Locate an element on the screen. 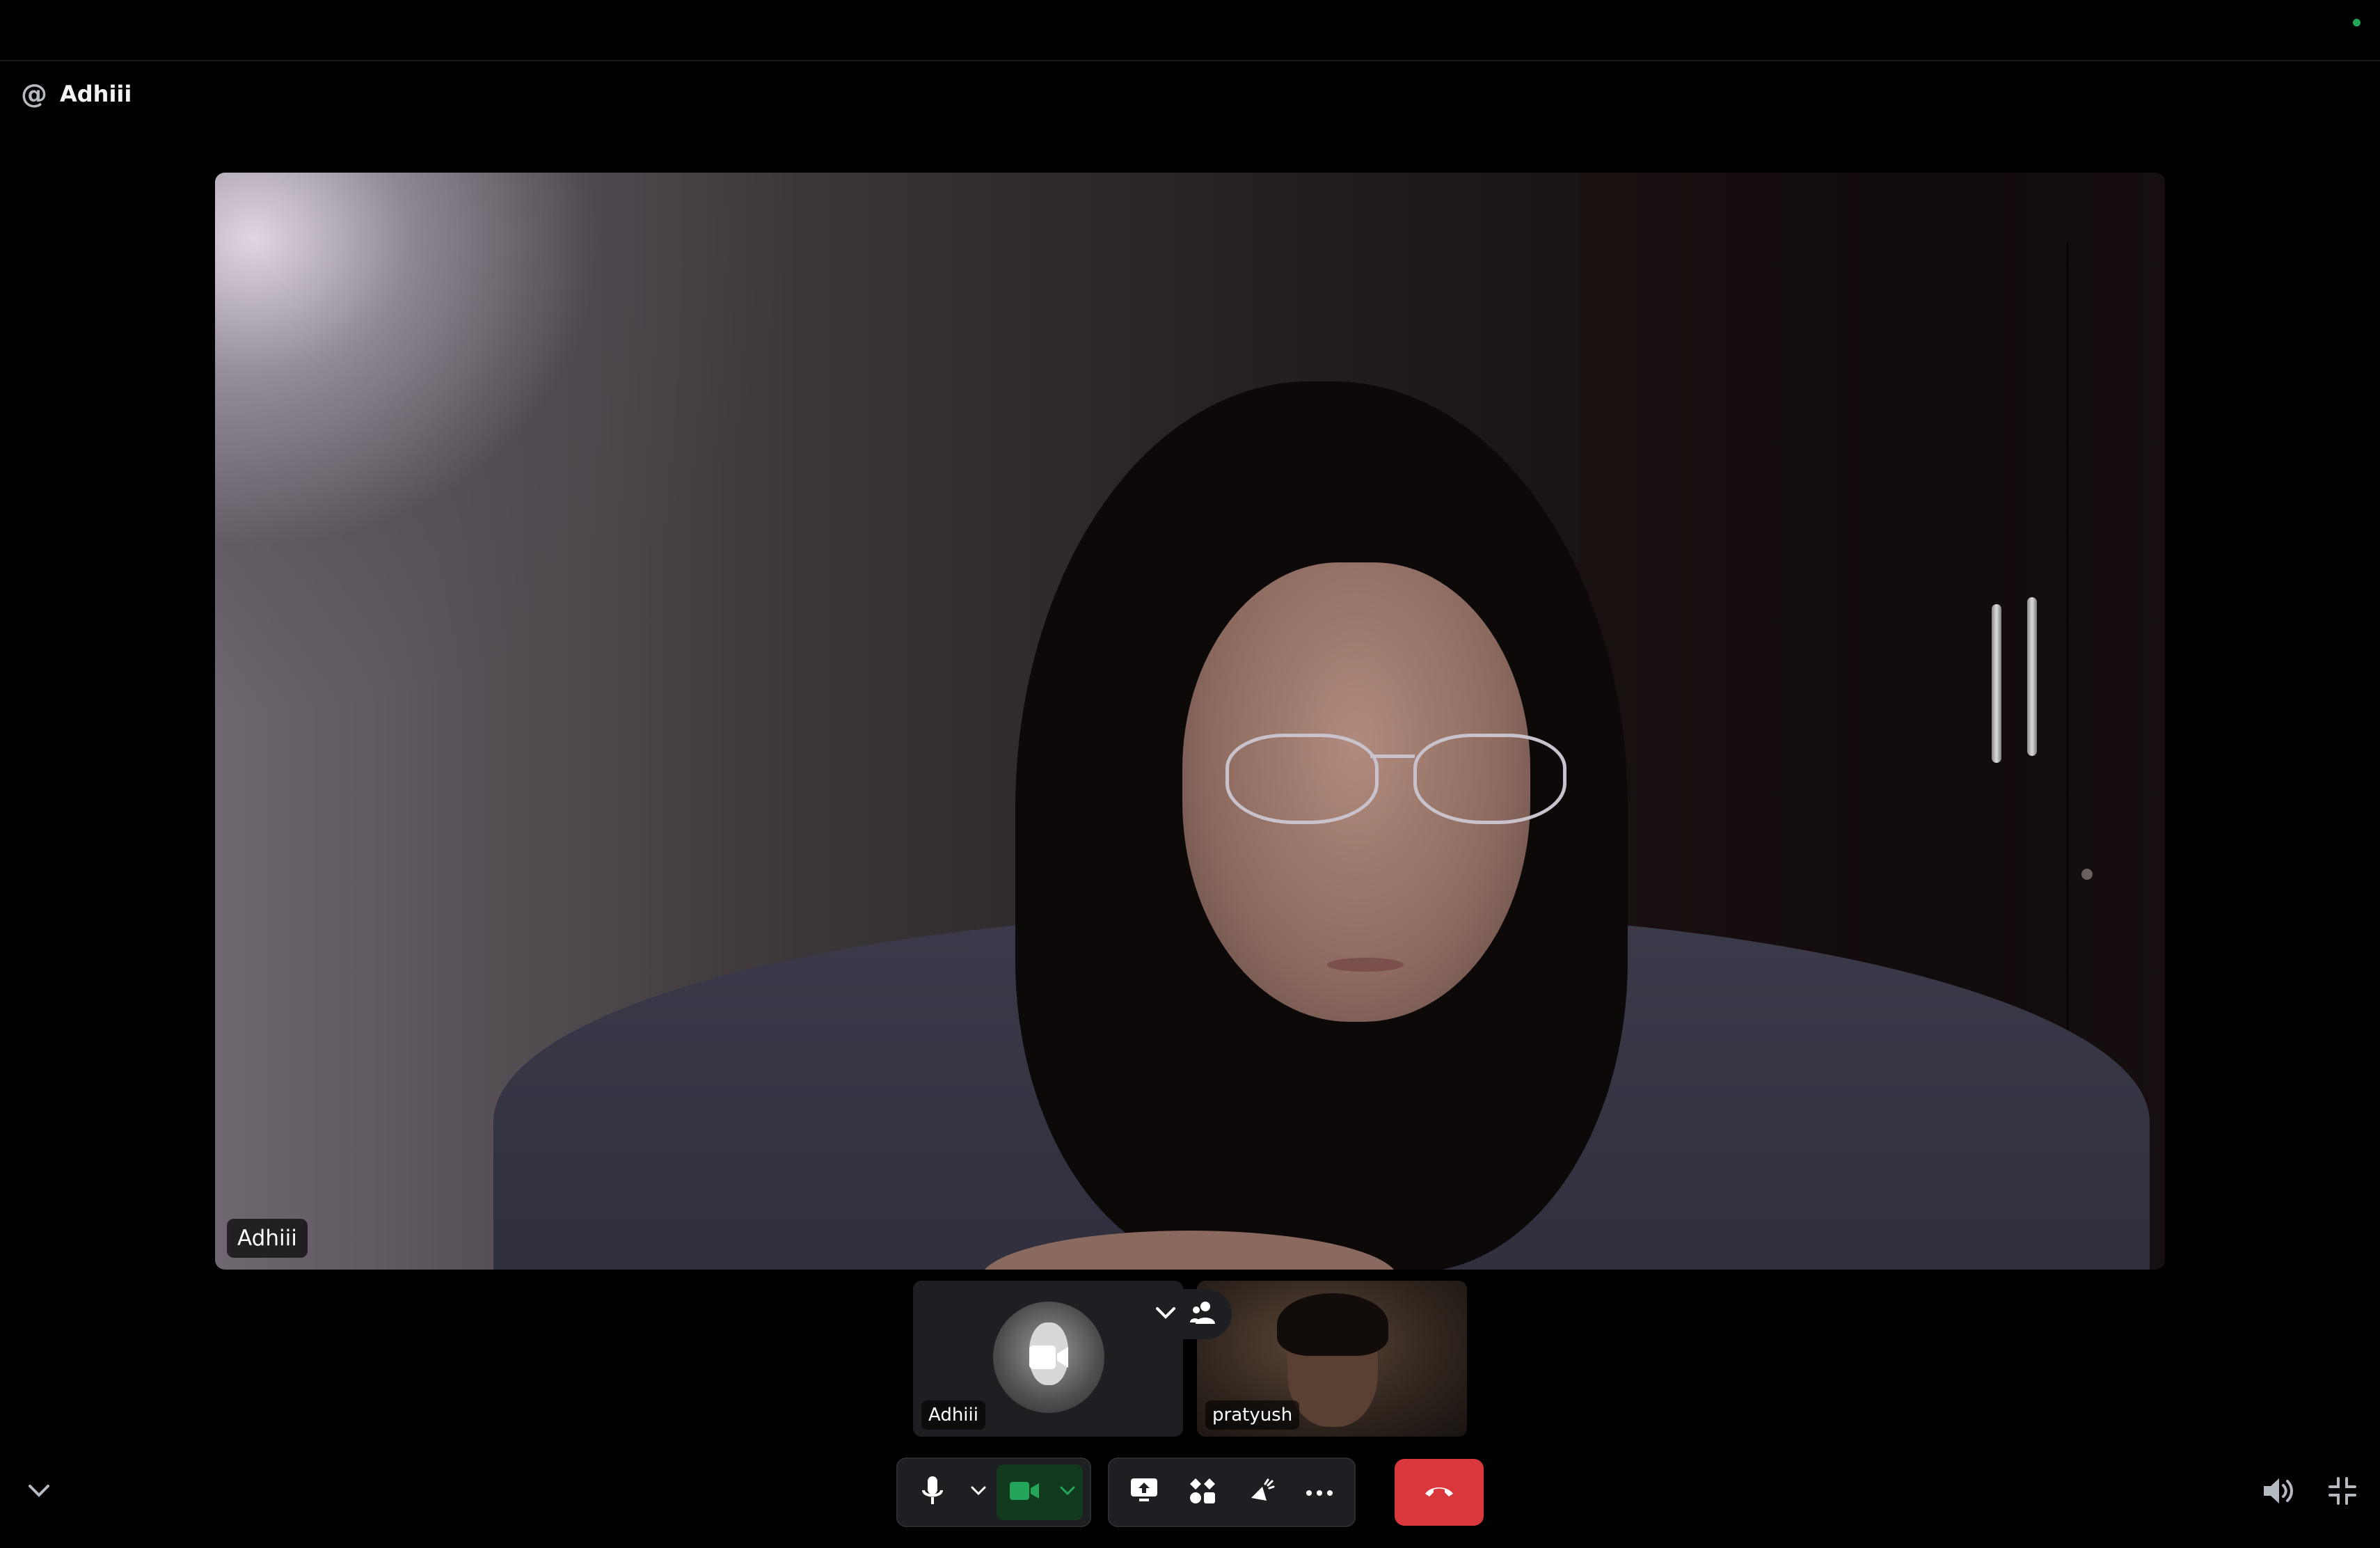 The image size is (2380, 1548). participant-tile-pratyush: pratyush is located at coordinates (1332, 1359).